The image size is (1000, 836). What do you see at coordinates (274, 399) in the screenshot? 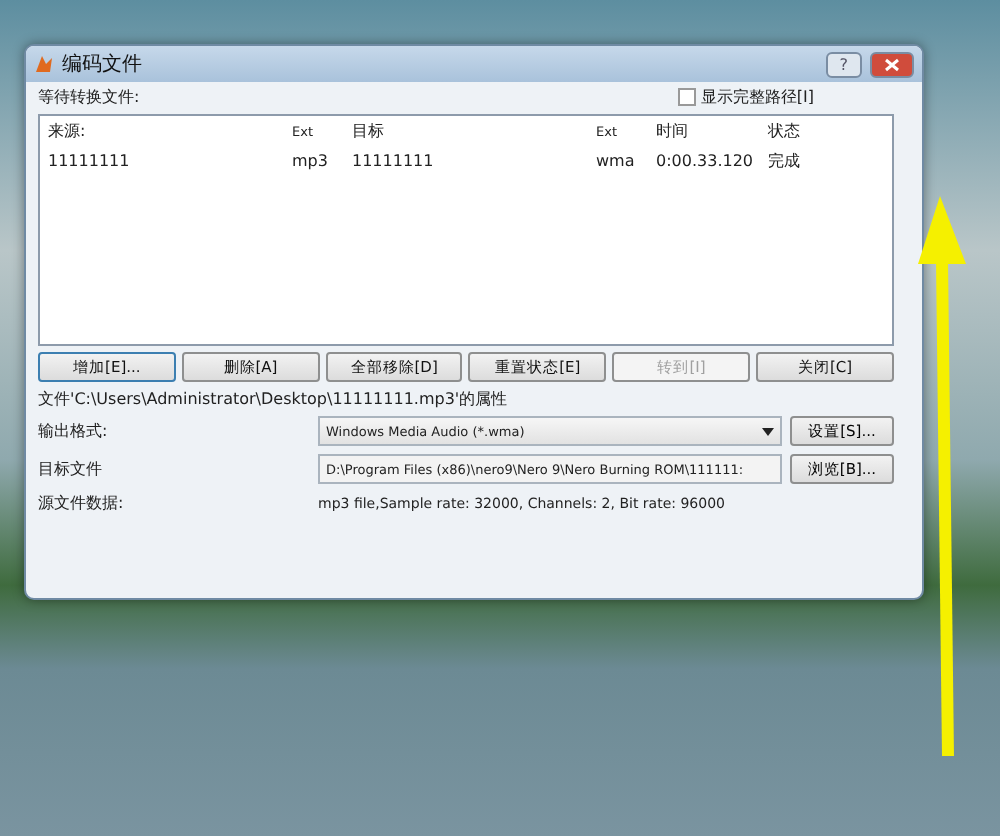
I see `properties-title: 文件'C:\Users\Administrator\Desktop\11111111.mp3'的属性` at bounding box center [274, 399].